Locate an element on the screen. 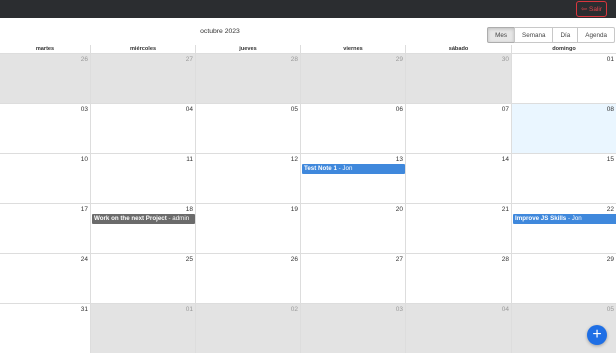 The width and height of the screenshot is (616, 353). day-cell: 13 Test Note 1 - Jon is located at coordinates (352, 178).